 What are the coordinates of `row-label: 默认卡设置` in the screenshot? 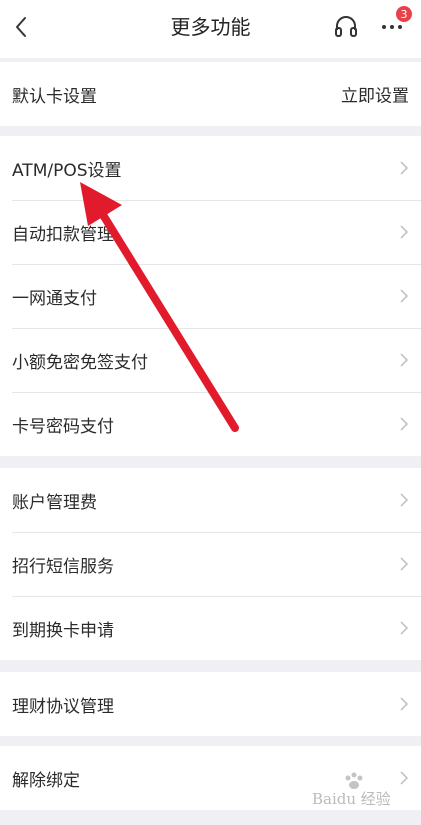 It's located at (54, 96).